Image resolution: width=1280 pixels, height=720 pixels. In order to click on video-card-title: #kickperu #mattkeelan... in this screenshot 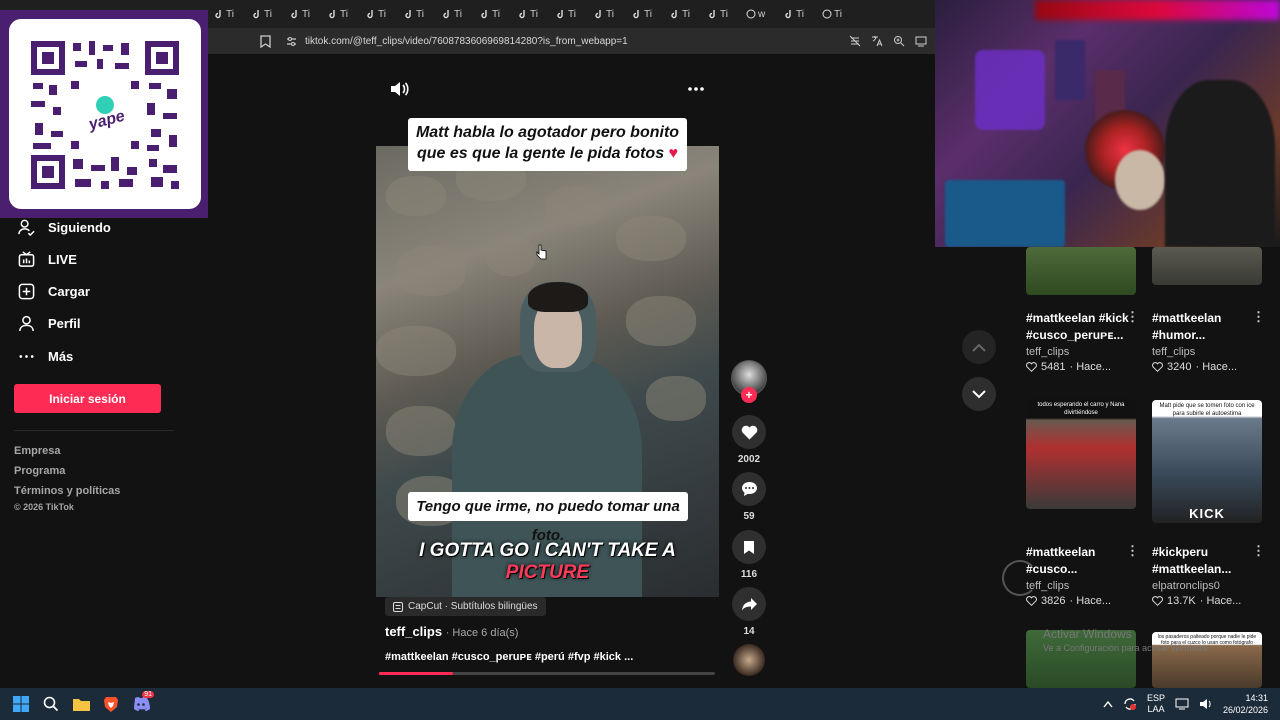, I will do `click(1207, 561)`.